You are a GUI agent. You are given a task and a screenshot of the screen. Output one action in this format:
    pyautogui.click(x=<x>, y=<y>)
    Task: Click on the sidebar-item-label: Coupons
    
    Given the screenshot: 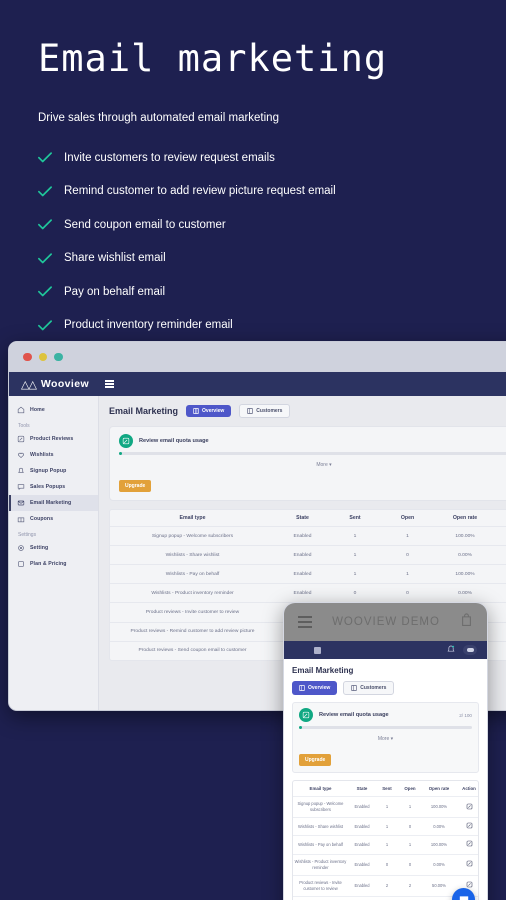 What is the action you would take?
    pyautogui.click(x=42, y=519)
    